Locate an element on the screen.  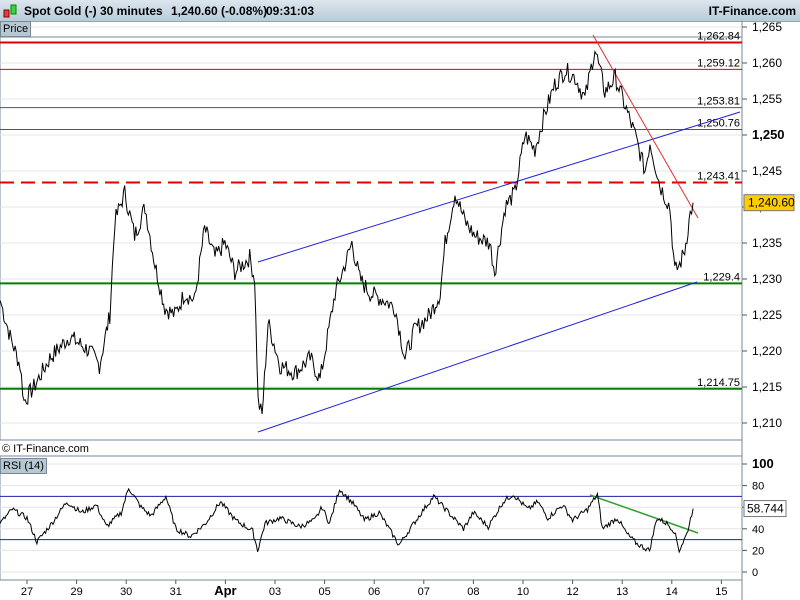
rsi-tick-label: 20 is located at coordinates (758, 551).